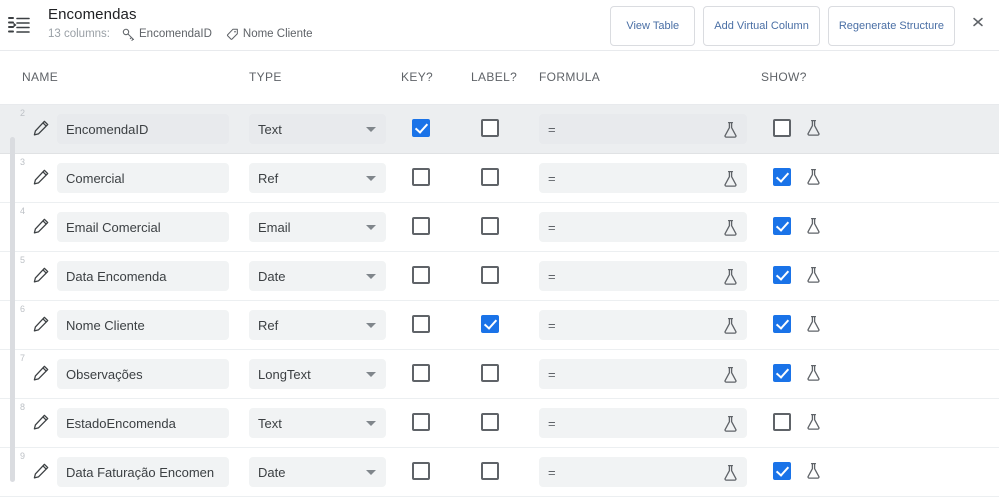 Image resolution: width=999 pixels, height=503 pixels. I want to click on table-row: 9 Data Faturação Encomen Date =, so click(499, 472).